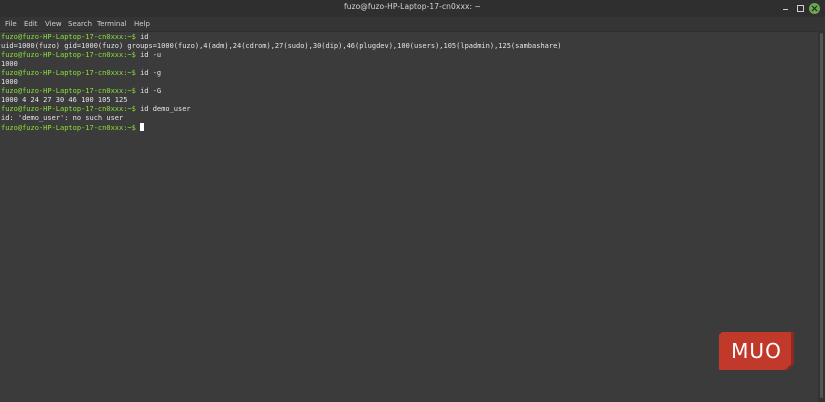  I want to click on scrollbar, so click(821, 216).